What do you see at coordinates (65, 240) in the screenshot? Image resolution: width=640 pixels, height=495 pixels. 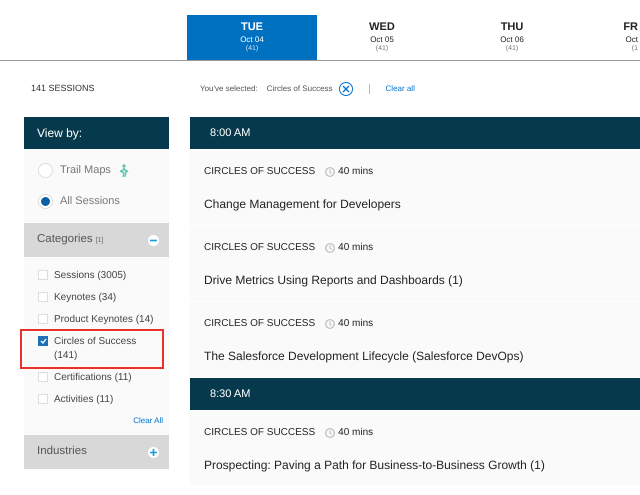 I see `section-title: Categories` at bounding box center [65, 240].